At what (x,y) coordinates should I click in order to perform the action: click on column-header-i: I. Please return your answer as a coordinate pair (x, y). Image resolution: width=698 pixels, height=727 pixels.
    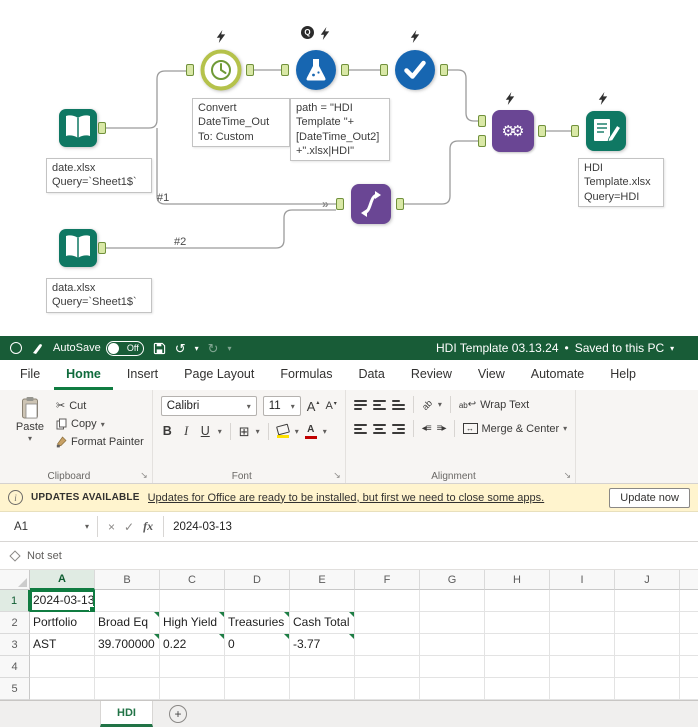
    Looking at the image, I should click on (582, 580).